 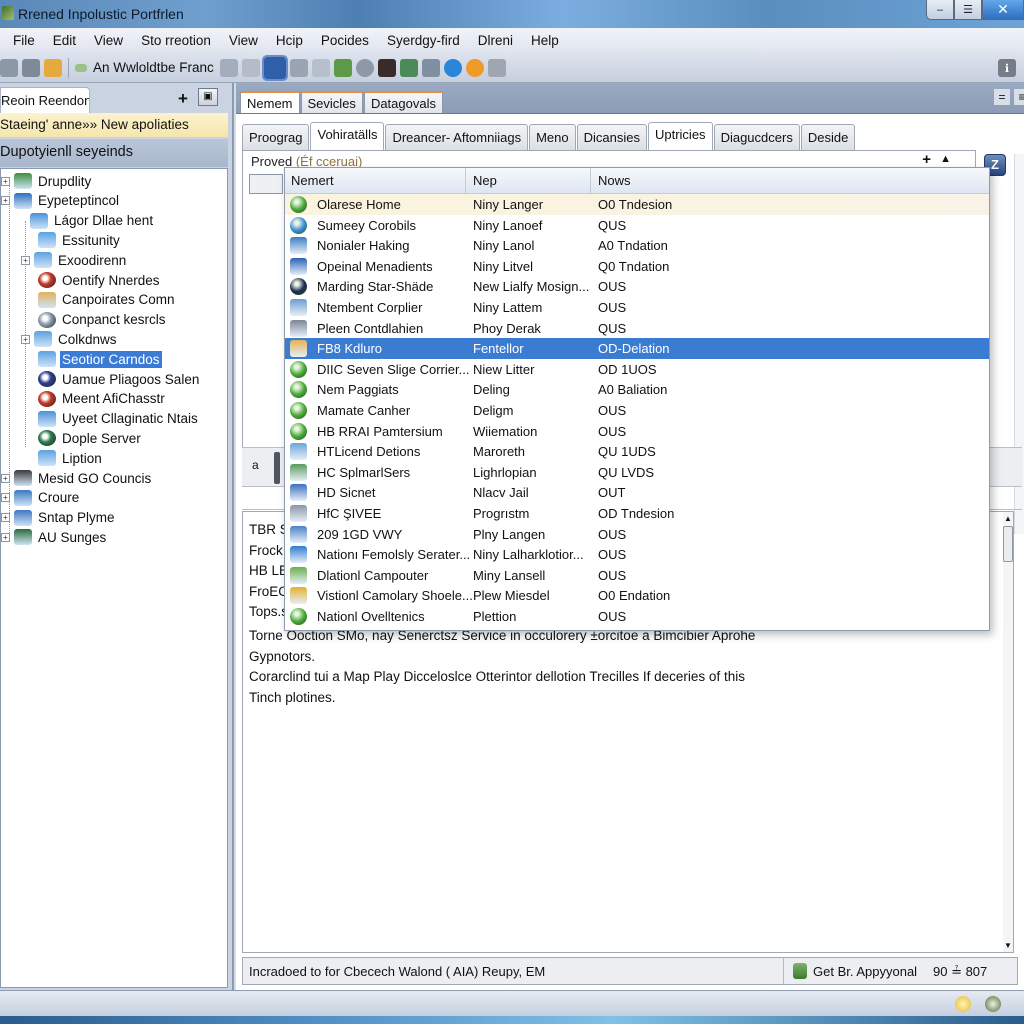 What do you see at coordinates (1019, 97) in the screenshot?
I see `detail-view-icon: ≡` at bounding box center [1019, 97].